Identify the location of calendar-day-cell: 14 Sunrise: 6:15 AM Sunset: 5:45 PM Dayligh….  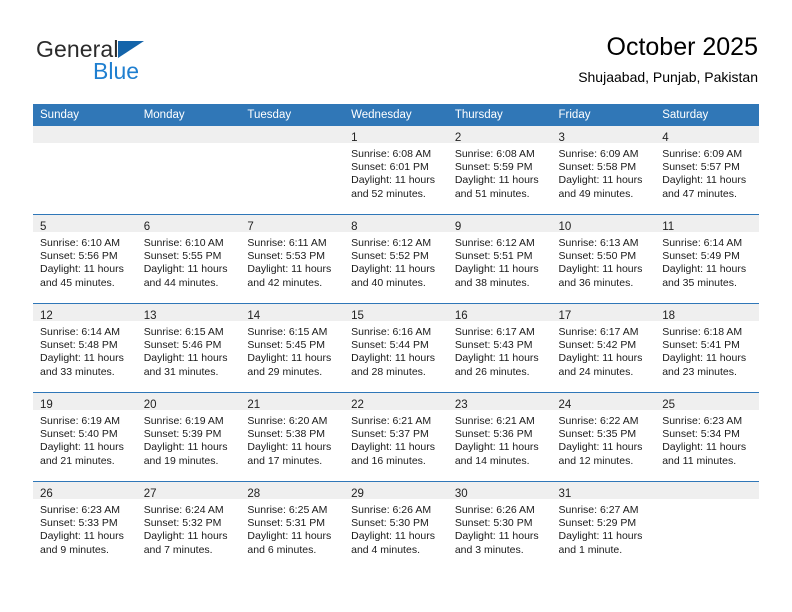
(292, 348).